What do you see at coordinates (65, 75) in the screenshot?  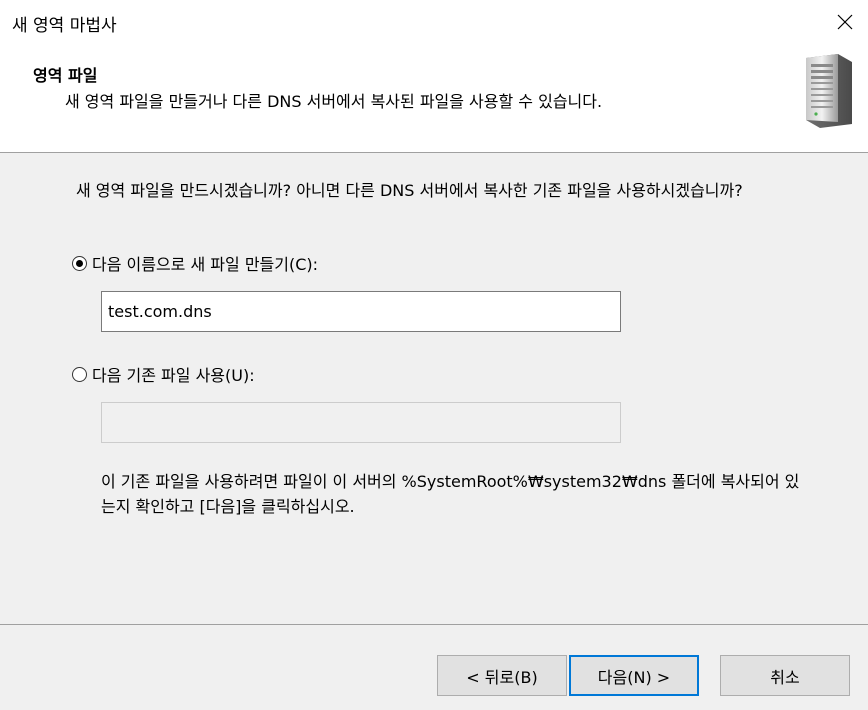 I see `header-title: 영역 파일` at bounding box center [65, 75].